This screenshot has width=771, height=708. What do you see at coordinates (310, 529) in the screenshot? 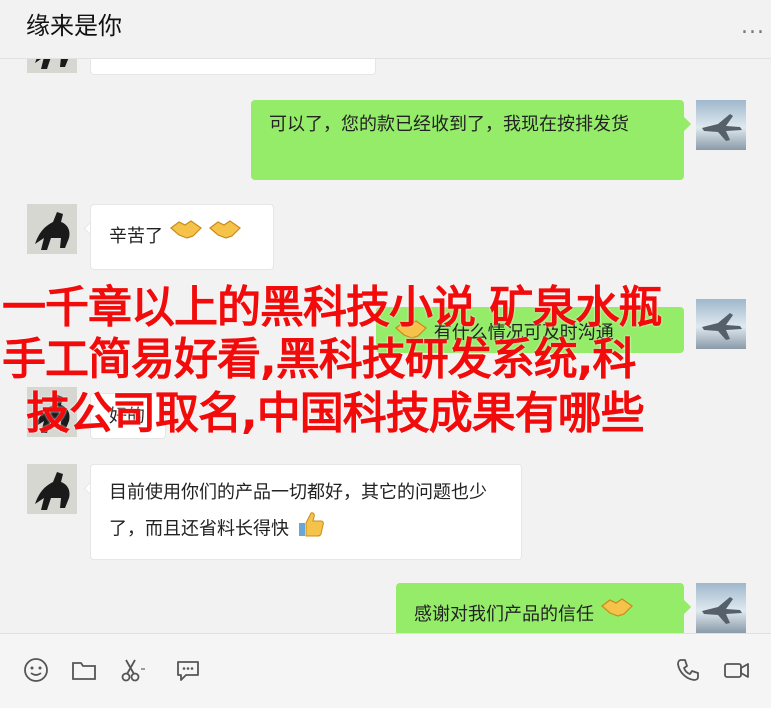
I see `thumbs-up-icon` at bounding box center [310, 529].